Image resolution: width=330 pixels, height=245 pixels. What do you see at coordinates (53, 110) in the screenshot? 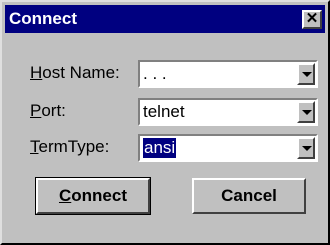
I see `port-label-text: ort:` at bounding box center [53, 110].